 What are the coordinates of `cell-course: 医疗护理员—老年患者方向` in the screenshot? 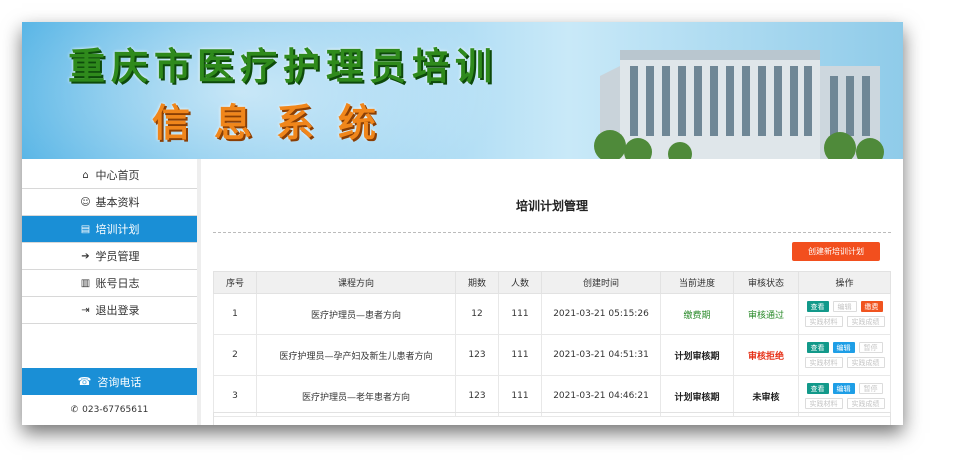 It's located at (356, 396).